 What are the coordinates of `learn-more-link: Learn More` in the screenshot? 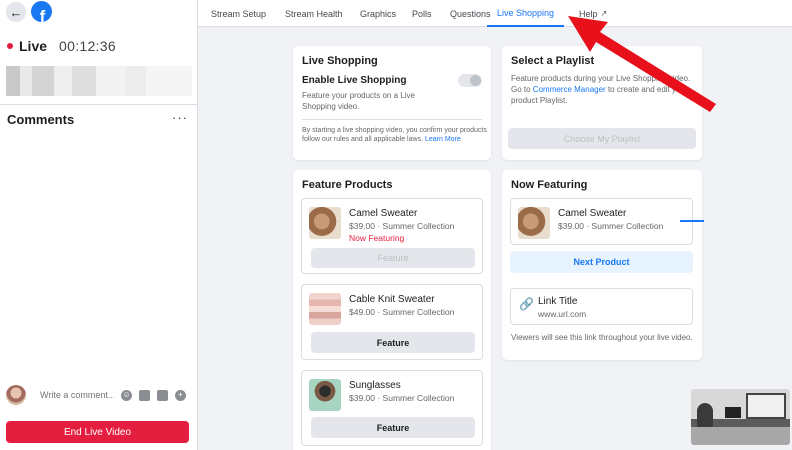 It's located at (443, 139).